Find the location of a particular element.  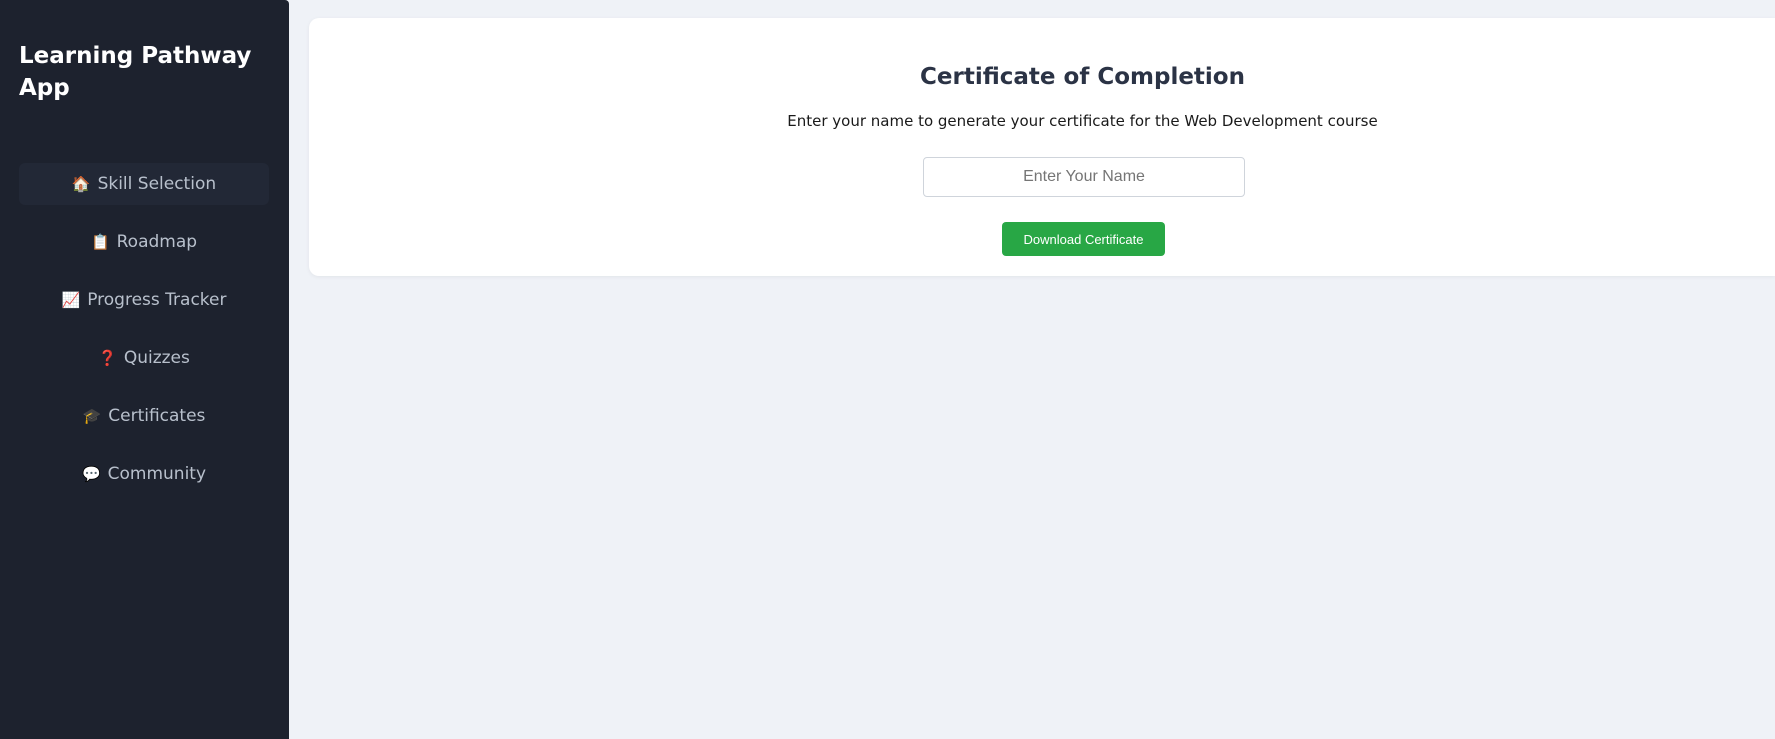

house-icon: 🏠 is located at coordinates (81, 183).